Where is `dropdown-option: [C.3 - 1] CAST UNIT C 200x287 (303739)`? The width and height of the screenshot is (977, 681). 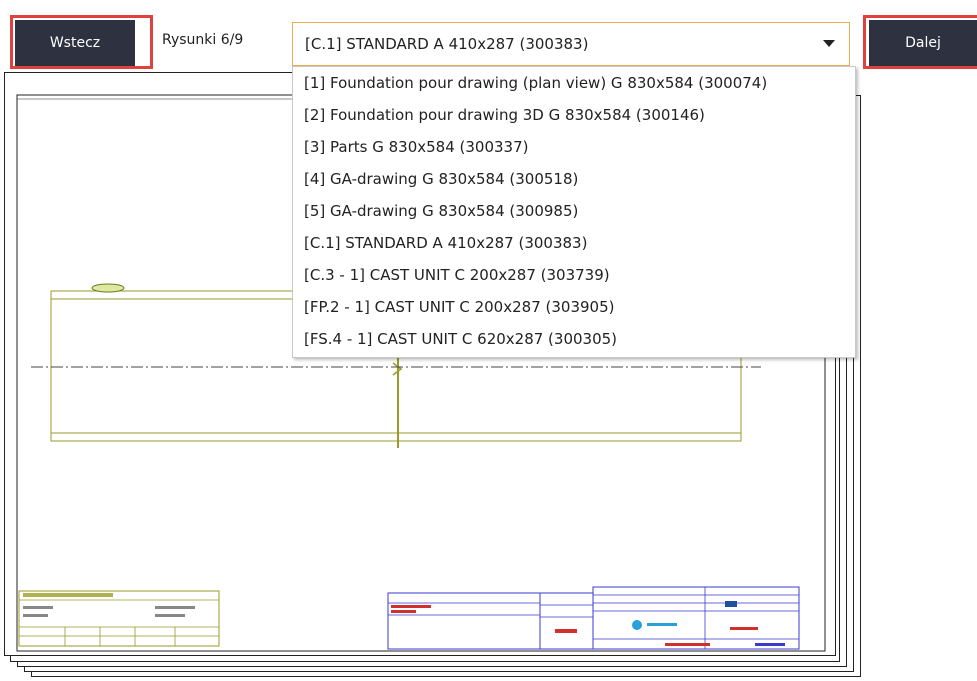
dropdown-option: [C.3 - 1] CAST UNIT C 200x287 (303739) is located at coordinates (574, 275).